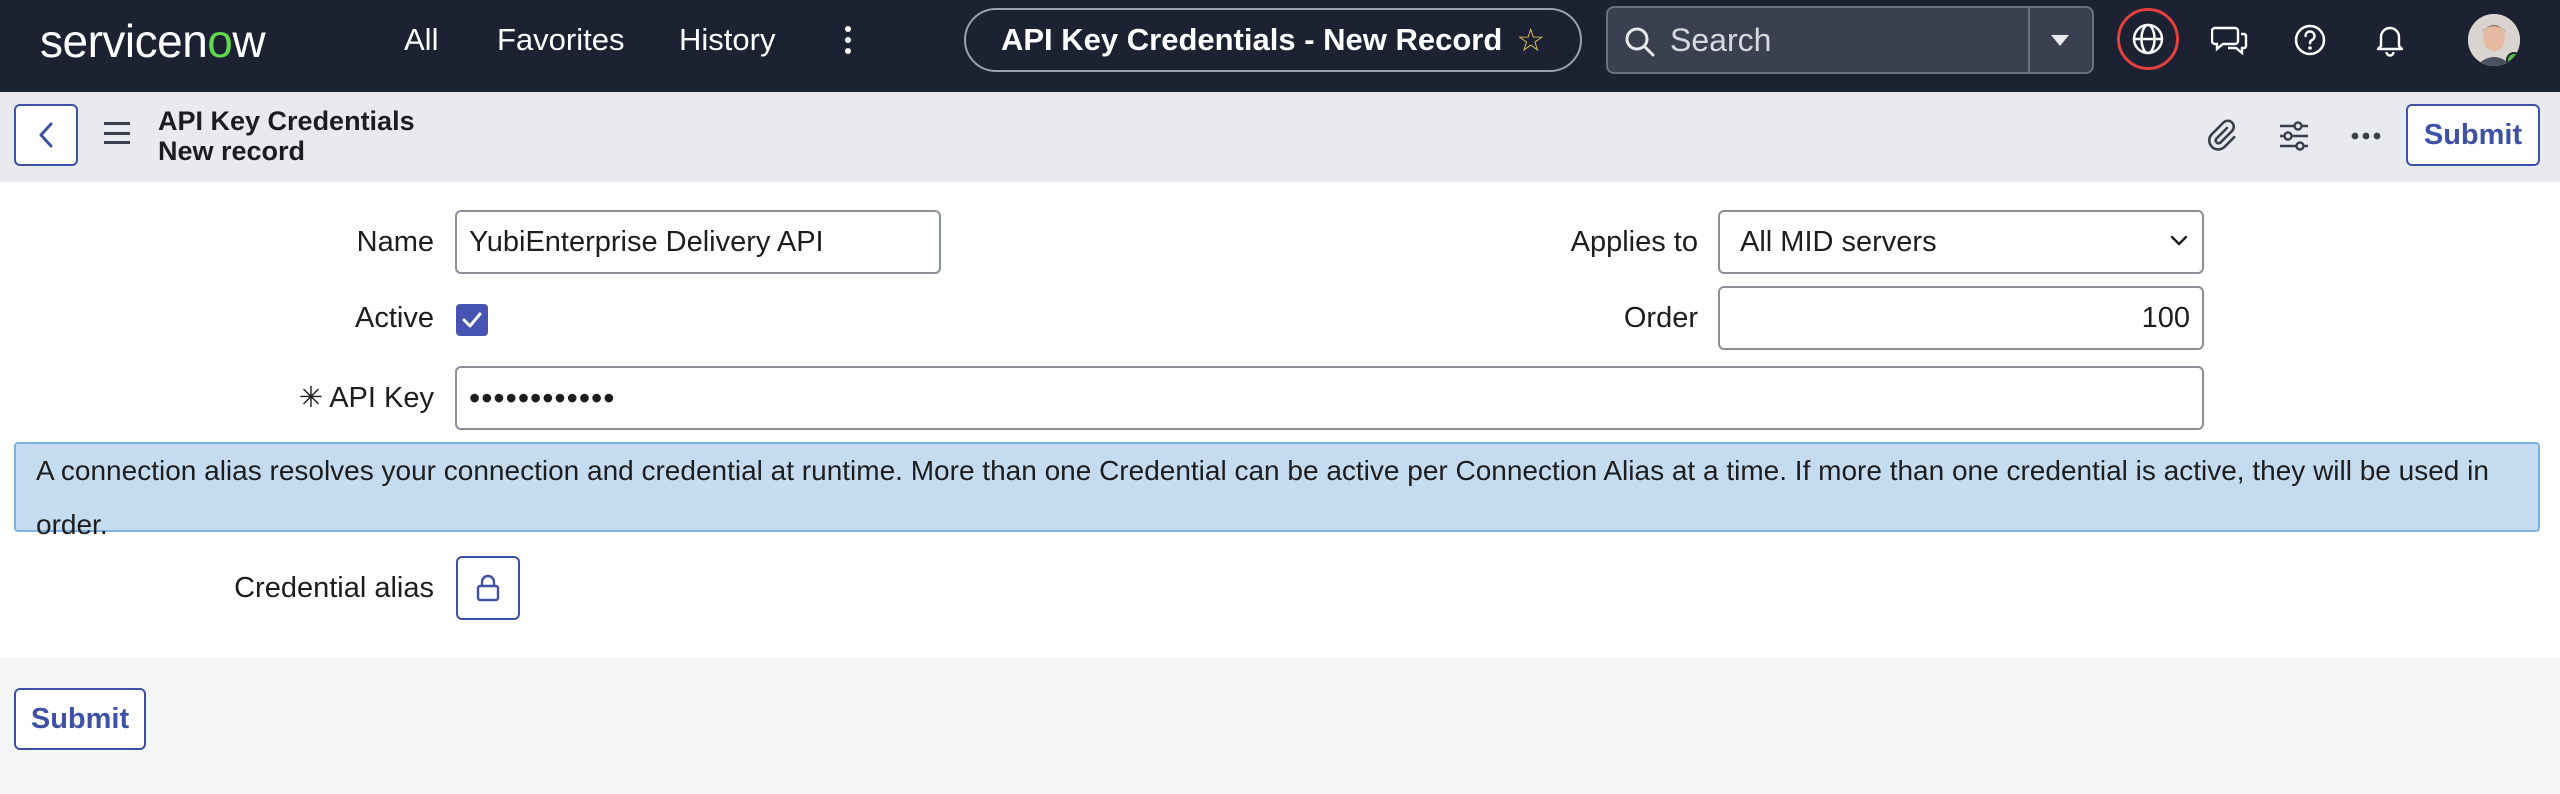 This screenshot has width=2560, height=794. I want to click on api-key-field: ••••••••••••, so click(1329, 398).